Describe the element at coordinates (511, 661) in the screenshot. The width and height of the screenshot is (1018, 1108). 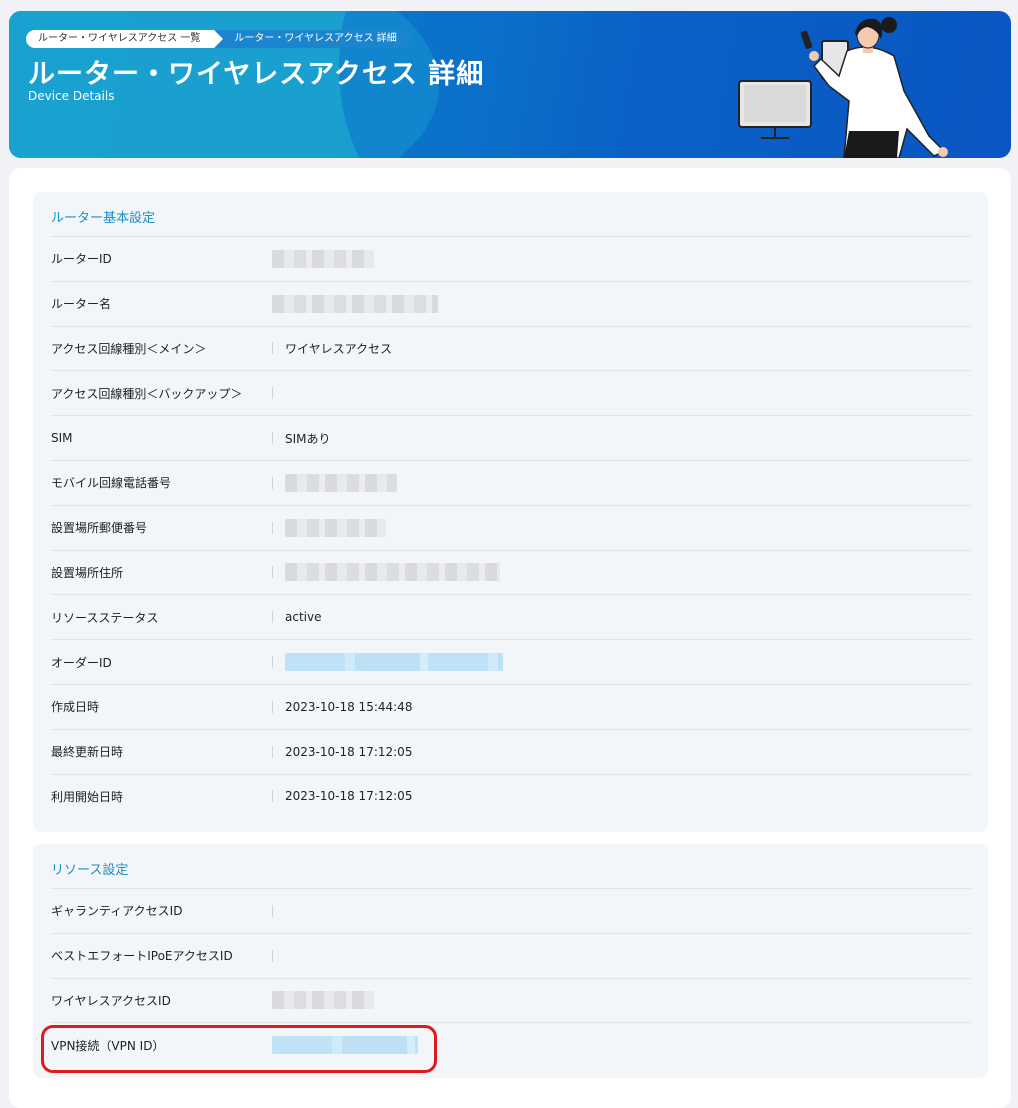
I see `detail-row: オーダーID` at that location.